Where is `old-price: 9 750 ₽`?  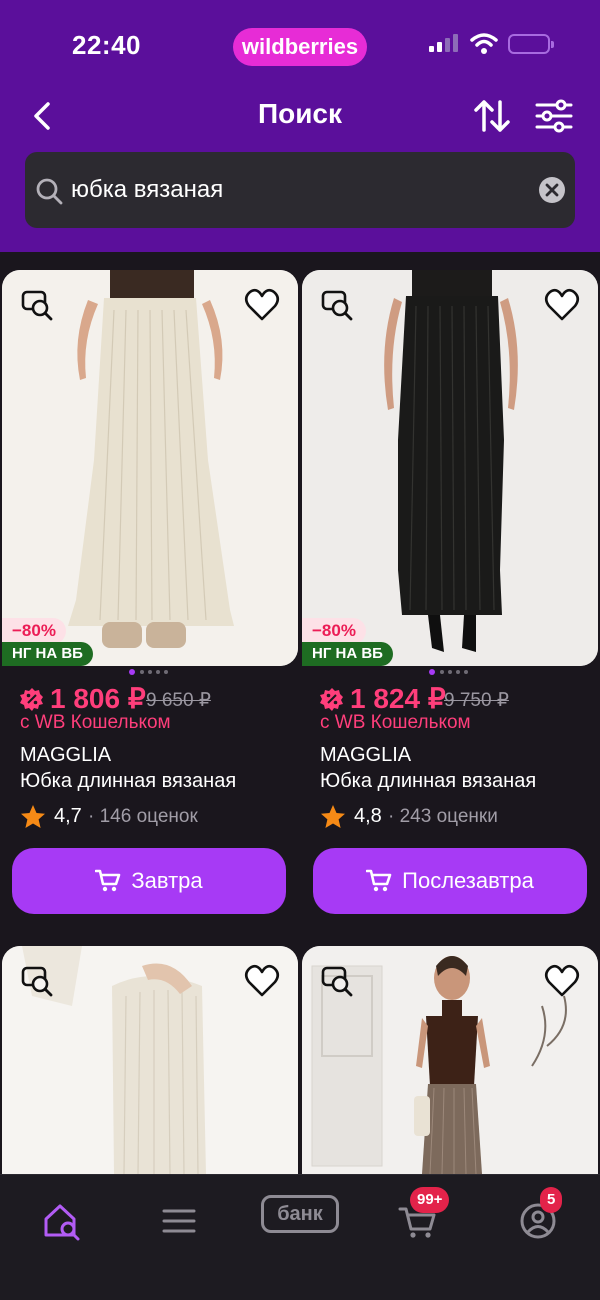 old-price: 9 750 ₽ is located at coordinates (476, 700).